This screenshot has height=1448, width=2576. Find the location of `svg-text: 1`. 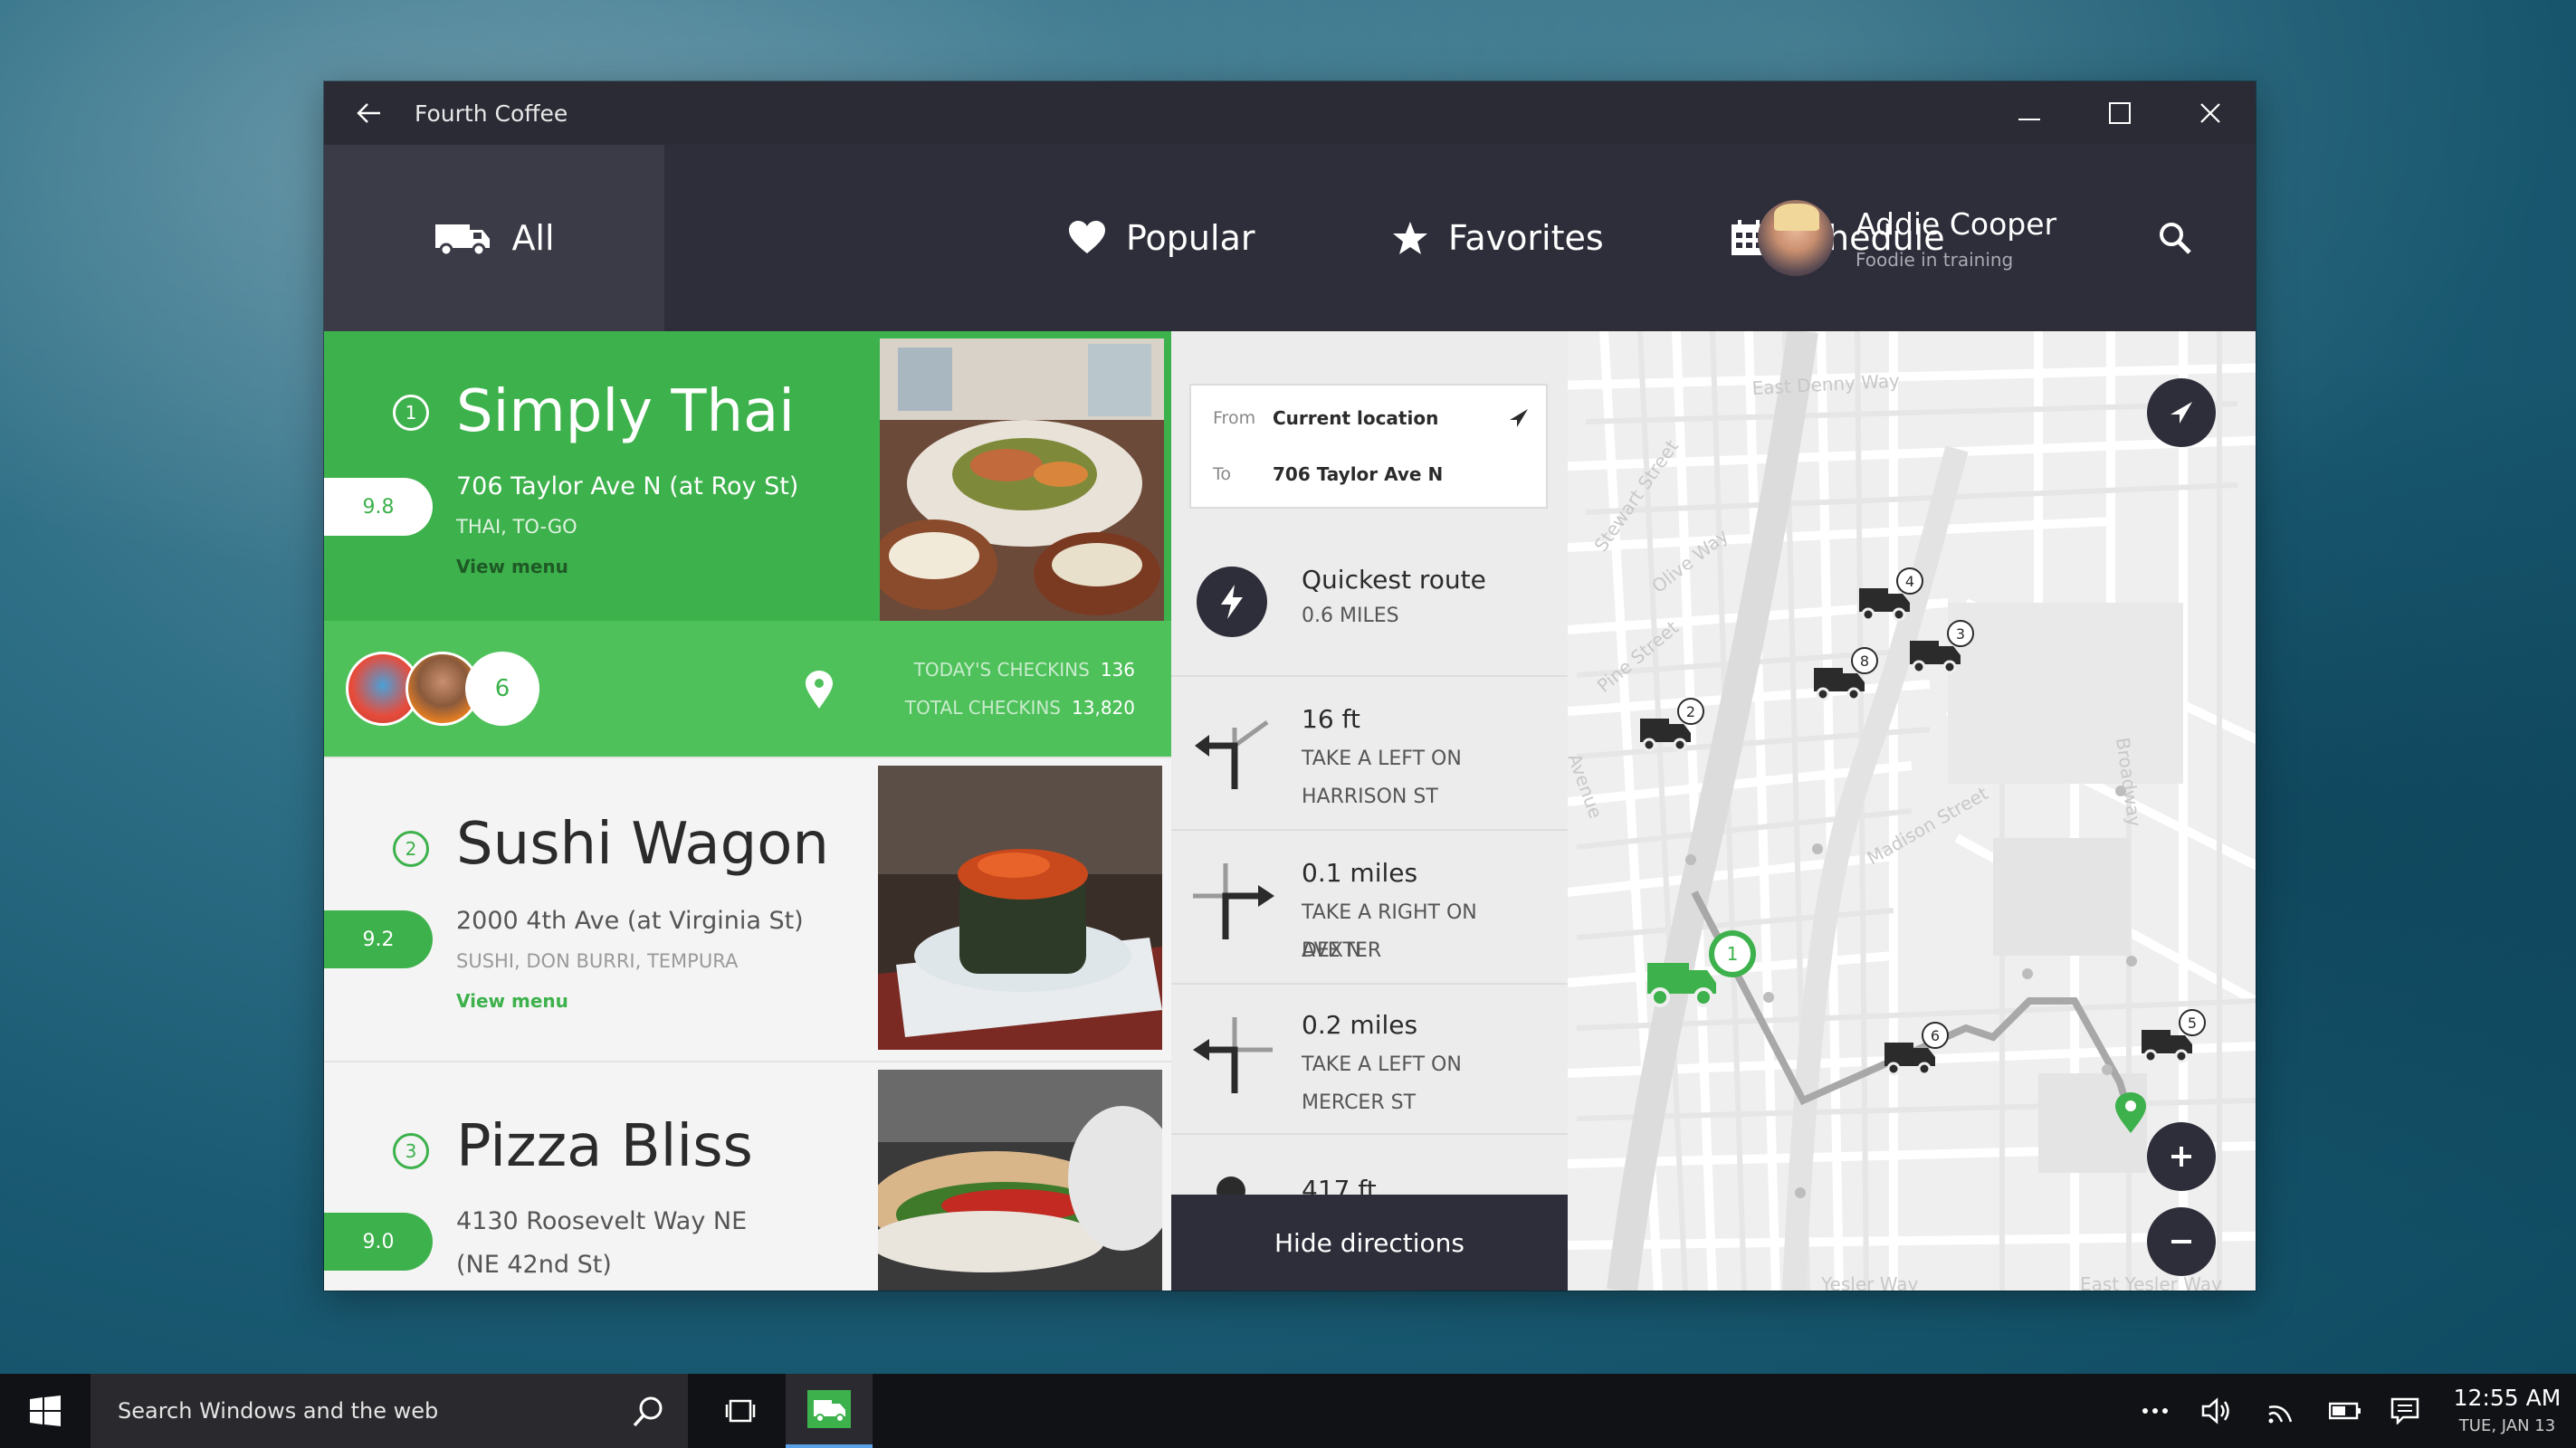

svg-text: 1 is located at coordinates (1733, 954).